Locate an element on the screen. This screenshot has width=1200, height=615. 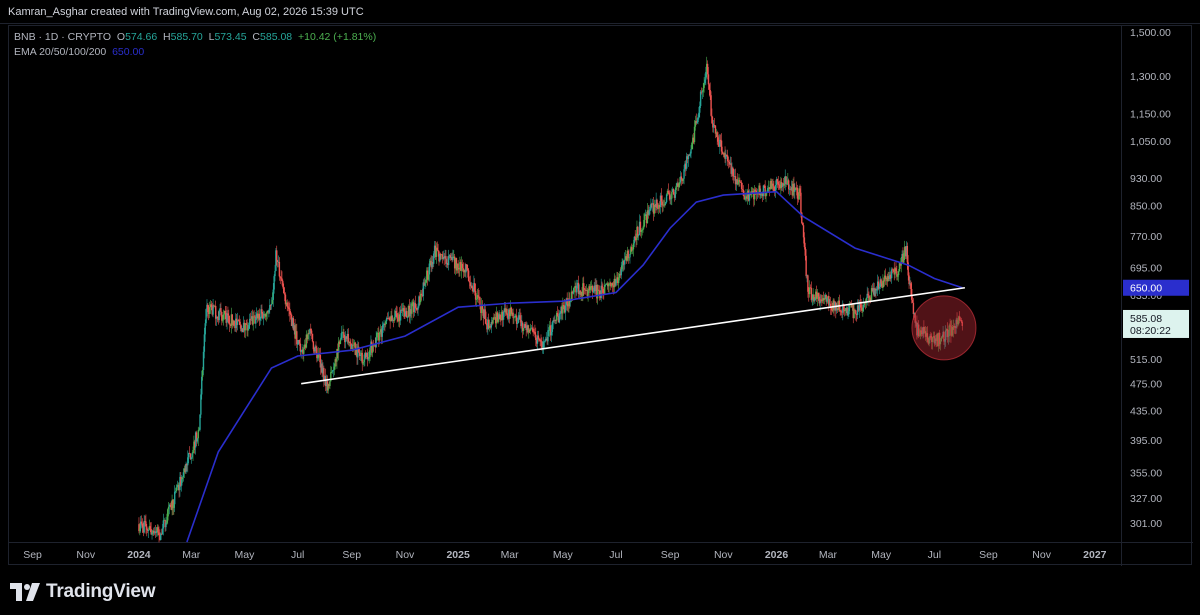
y-tick-label: 395.00 is located at coordinates (1146, 441).